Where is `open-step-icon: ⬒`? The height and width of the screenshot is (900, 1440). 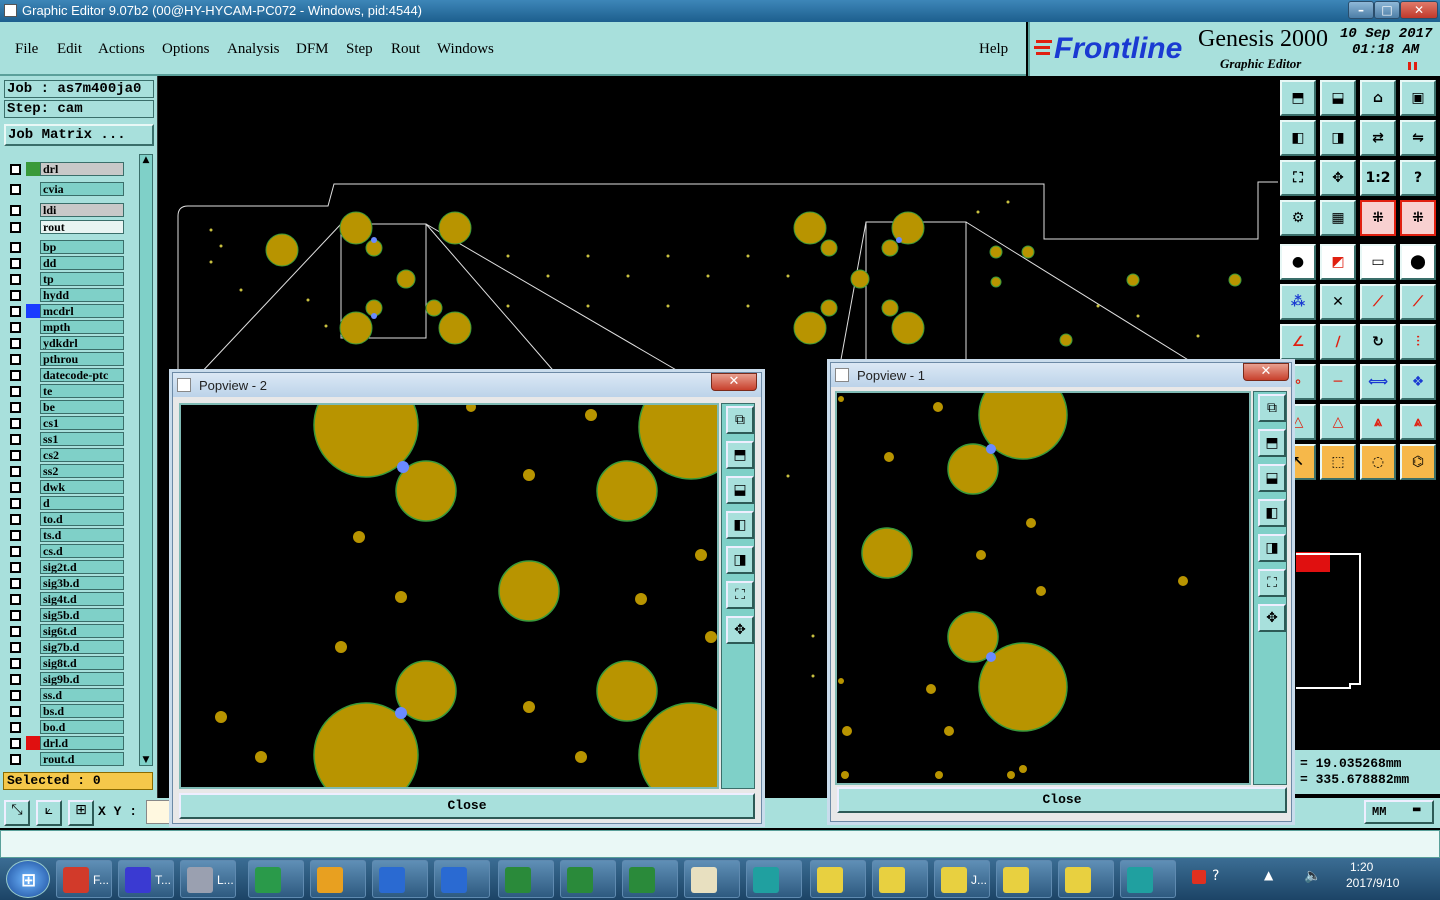
open-step-icon: ⬒ is located at coordinates (1298, 98).